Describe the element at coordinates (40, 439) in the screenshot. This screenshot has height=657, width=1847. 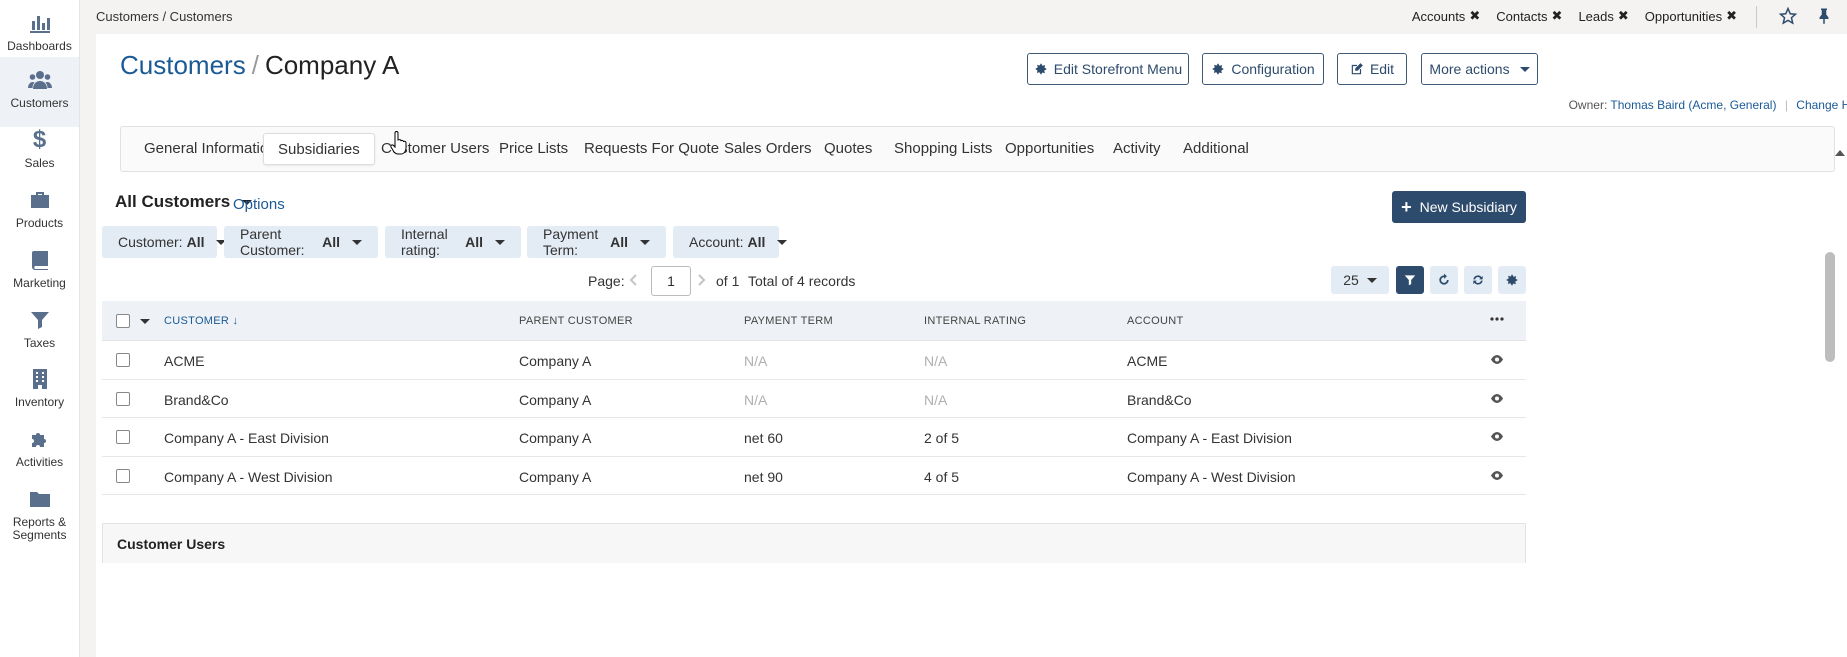
I see `puzzle-icon` at that location.